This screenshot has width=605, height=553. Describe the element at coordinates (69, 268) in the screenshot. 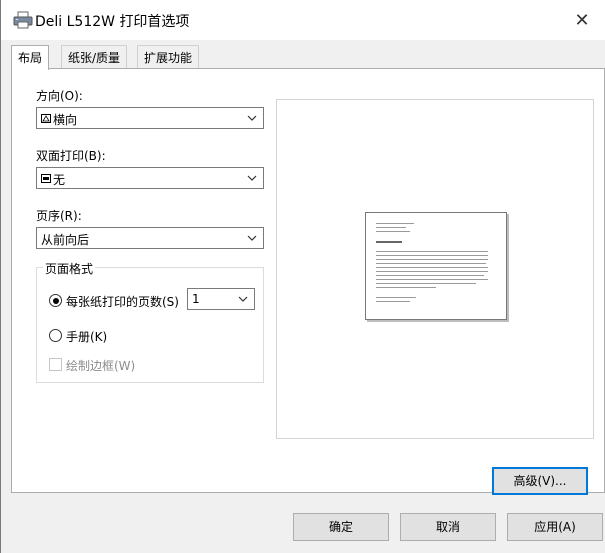

I see `page-format-title: 页面格式` at that location.